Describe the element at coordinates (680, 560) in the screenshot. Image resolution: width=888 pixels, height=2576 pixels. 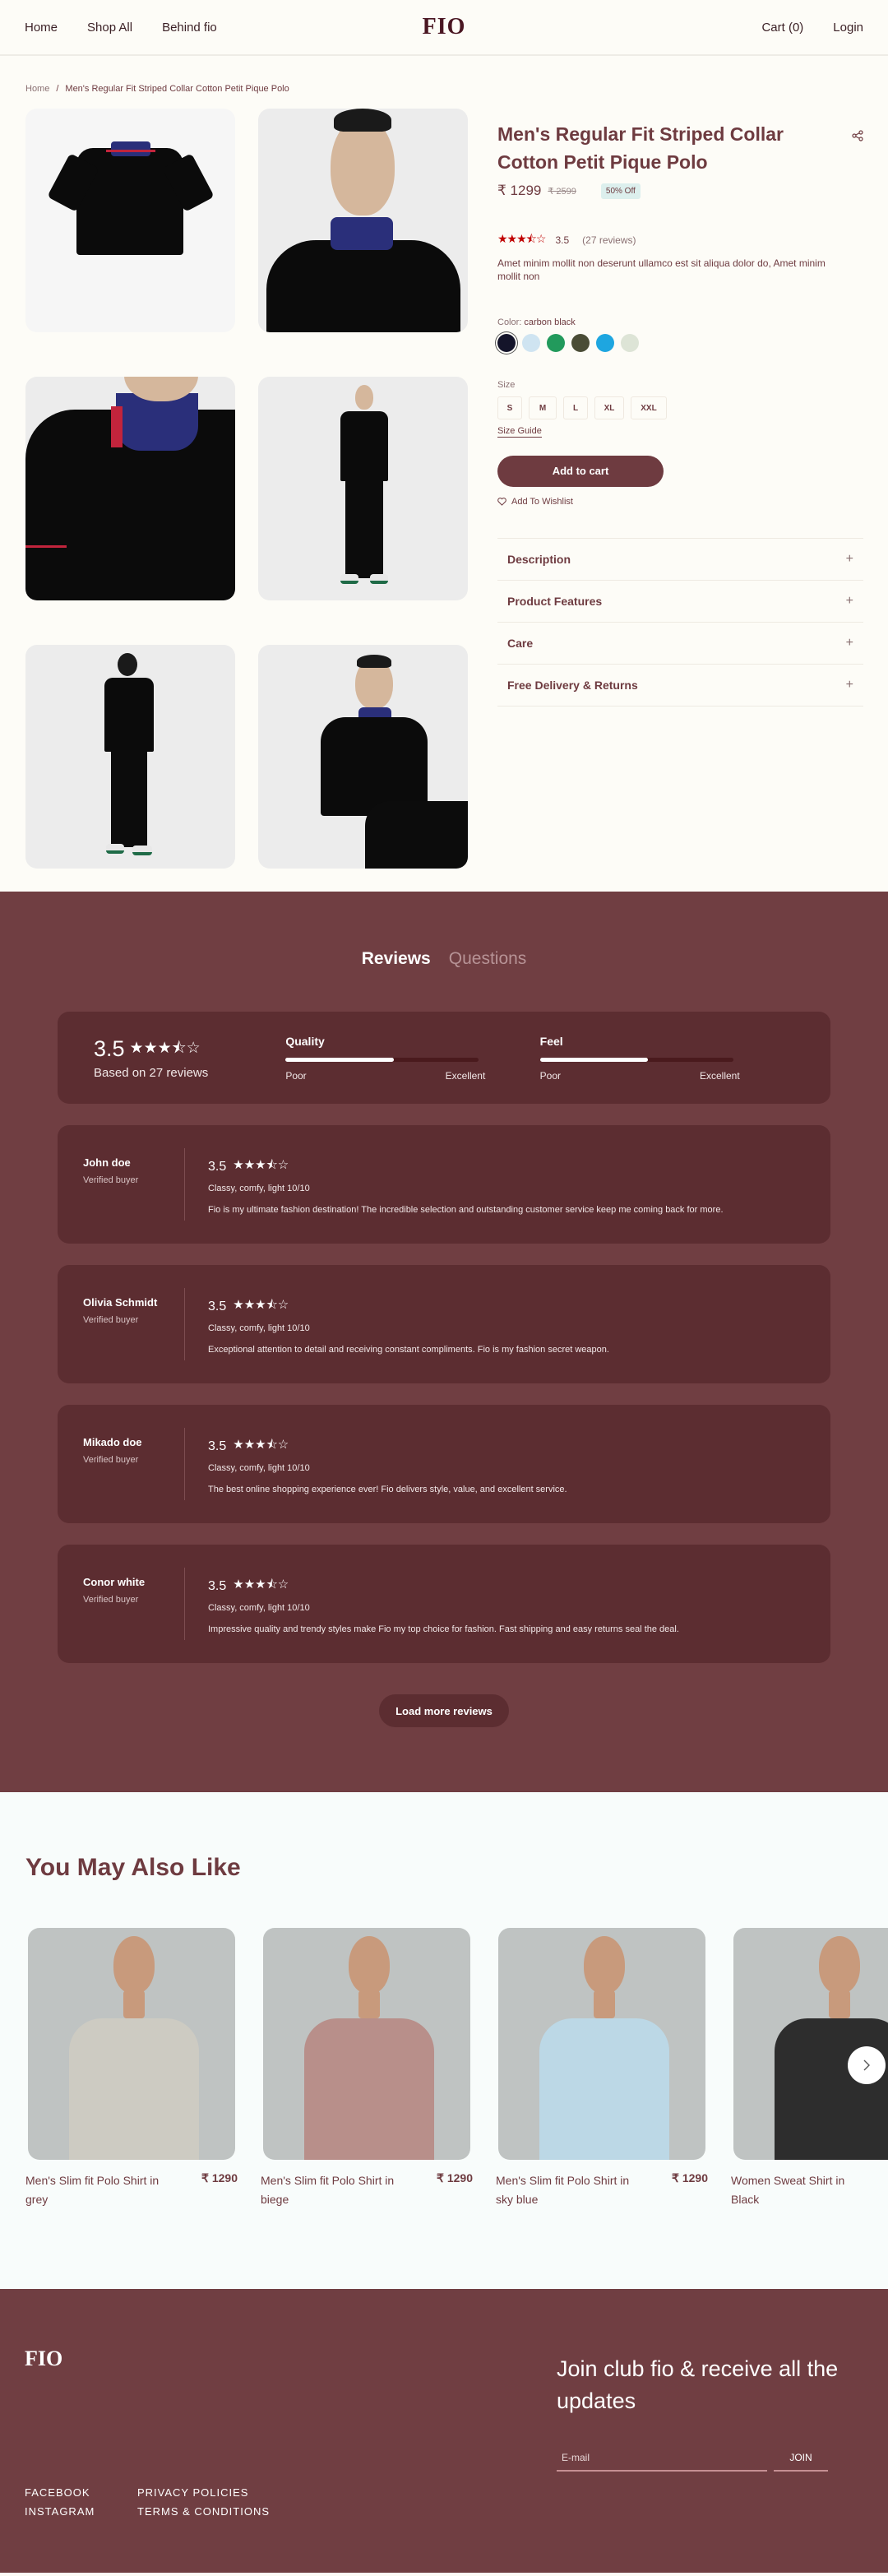
I see `accordion-description: Description +` at that location.